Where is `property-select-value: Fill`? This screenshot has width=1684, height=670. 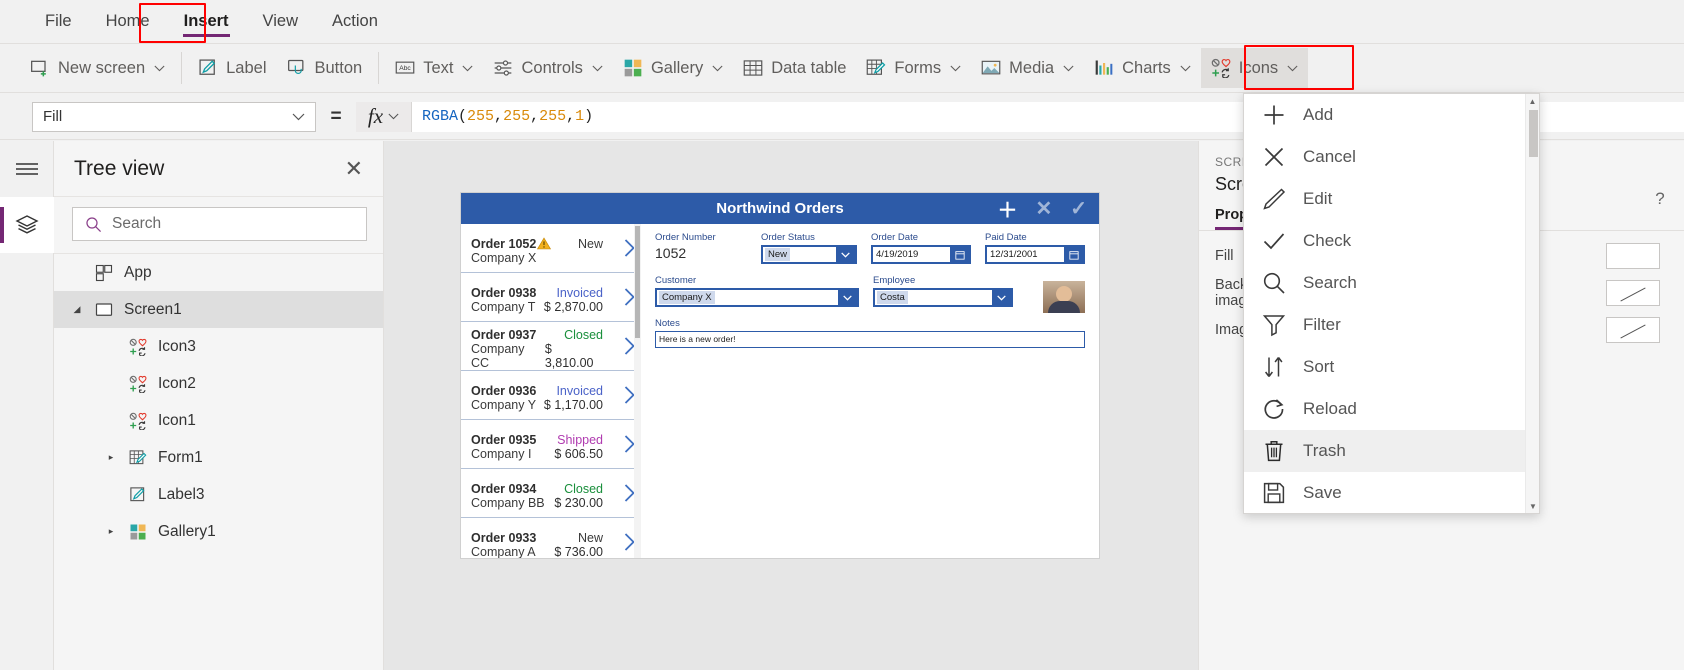 property-select-value: Fill is located at coordinates (53, 116).